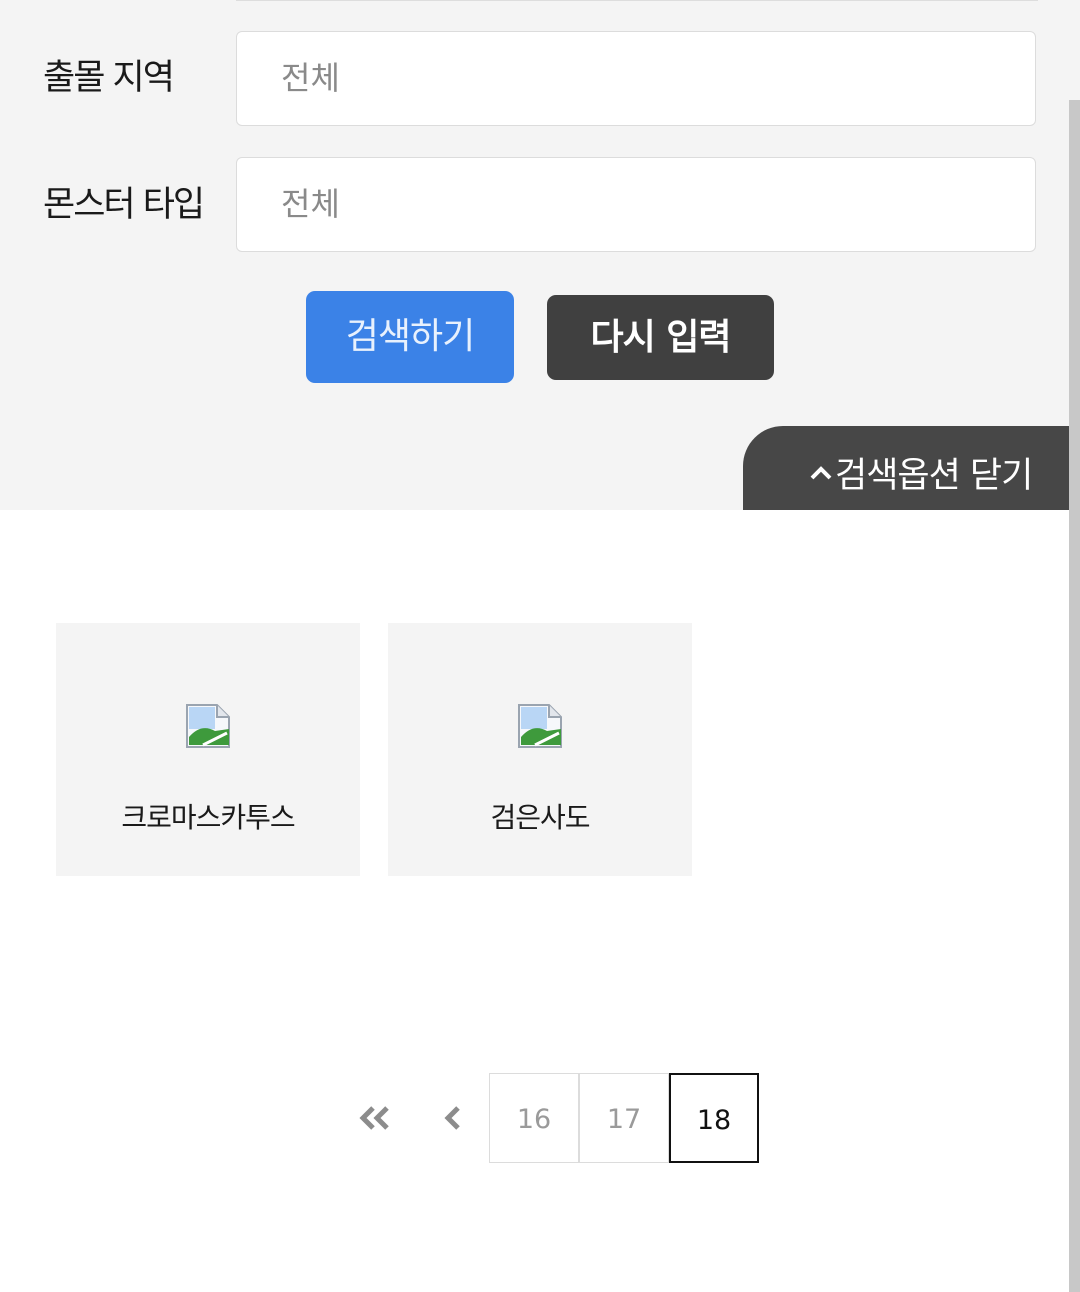 Image resolution: width=1080 pixels, height=1292 pixels. I want to click on monster-name: 크로마스카투스, so click(208, 817).